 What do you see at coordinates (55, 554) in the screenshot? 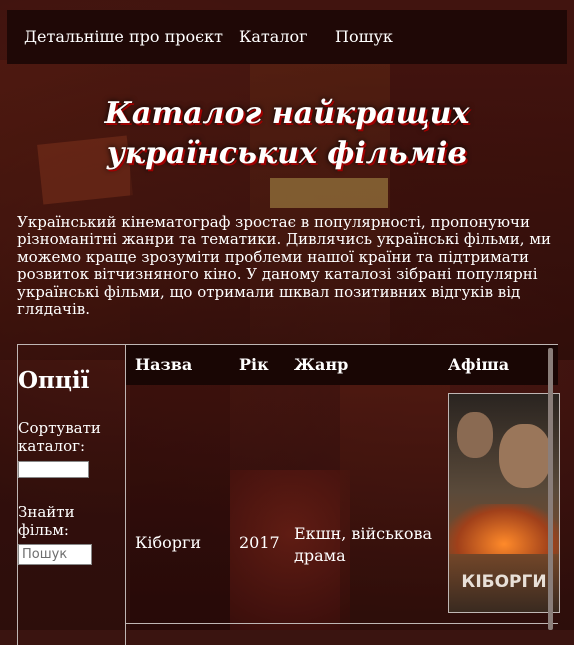
I see `search-input` at bounding box center [55, 554].